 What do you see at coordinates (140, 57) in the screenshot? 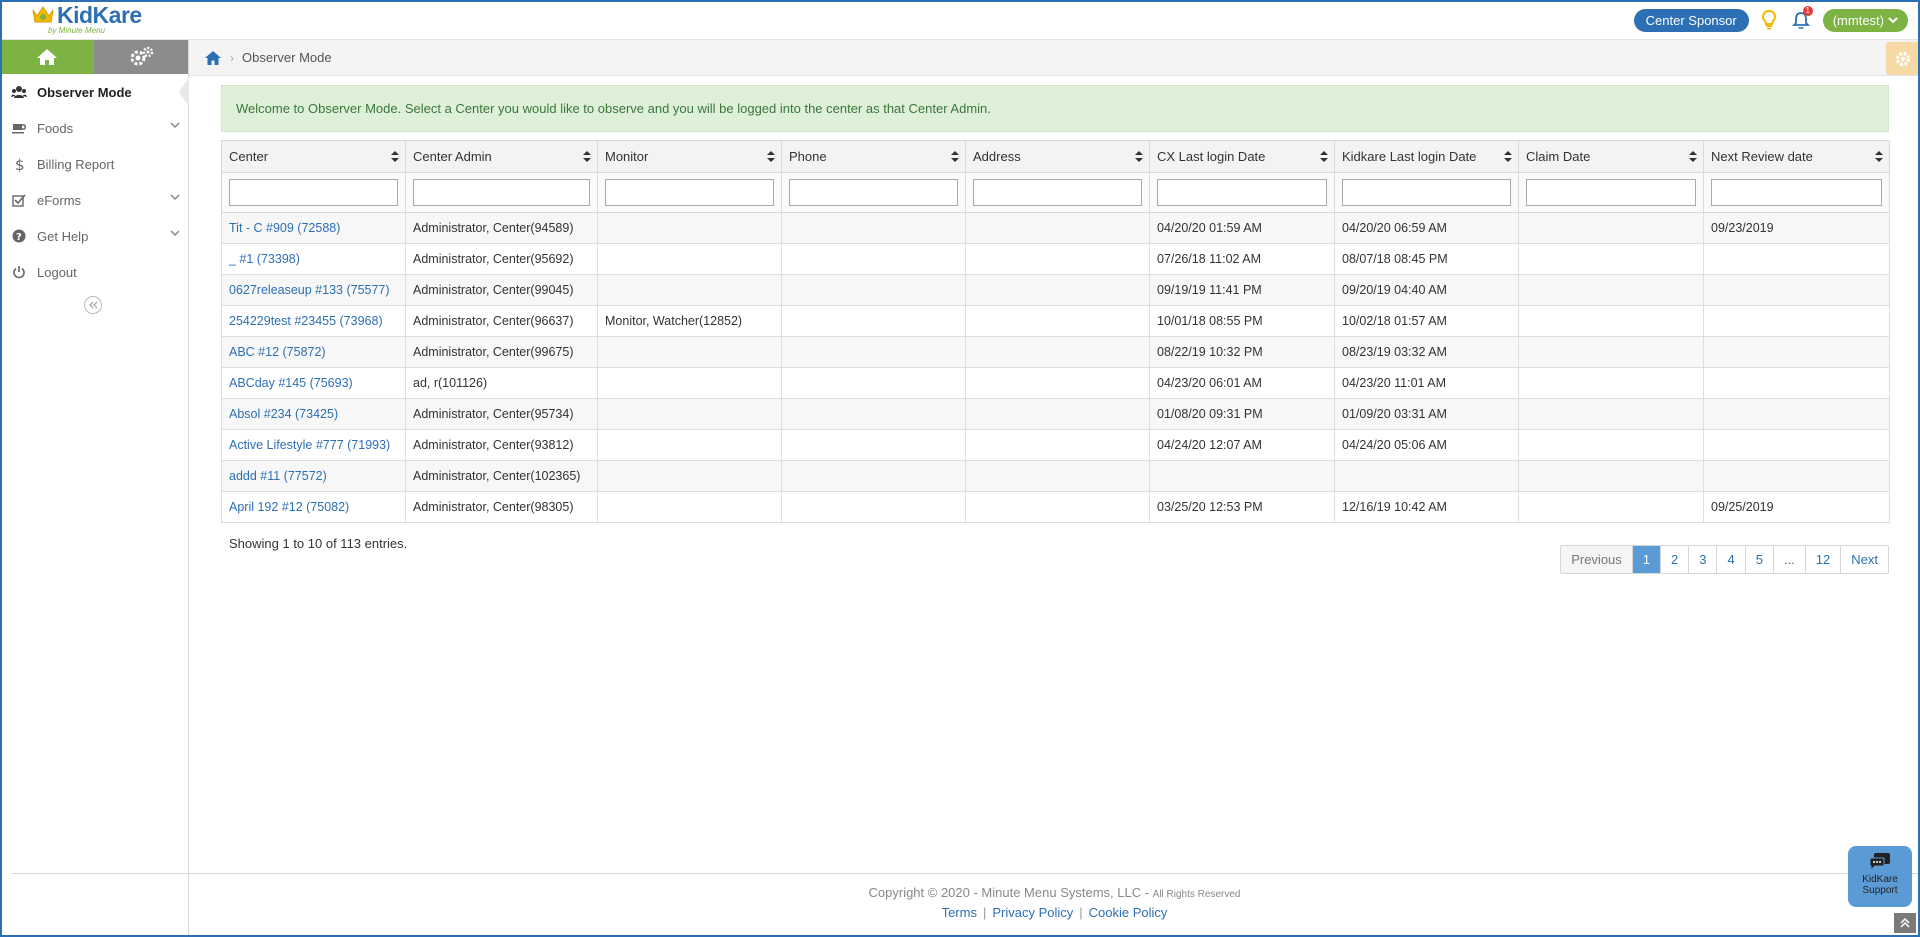
I see `settings-tab` at bounding box center [140, 57].